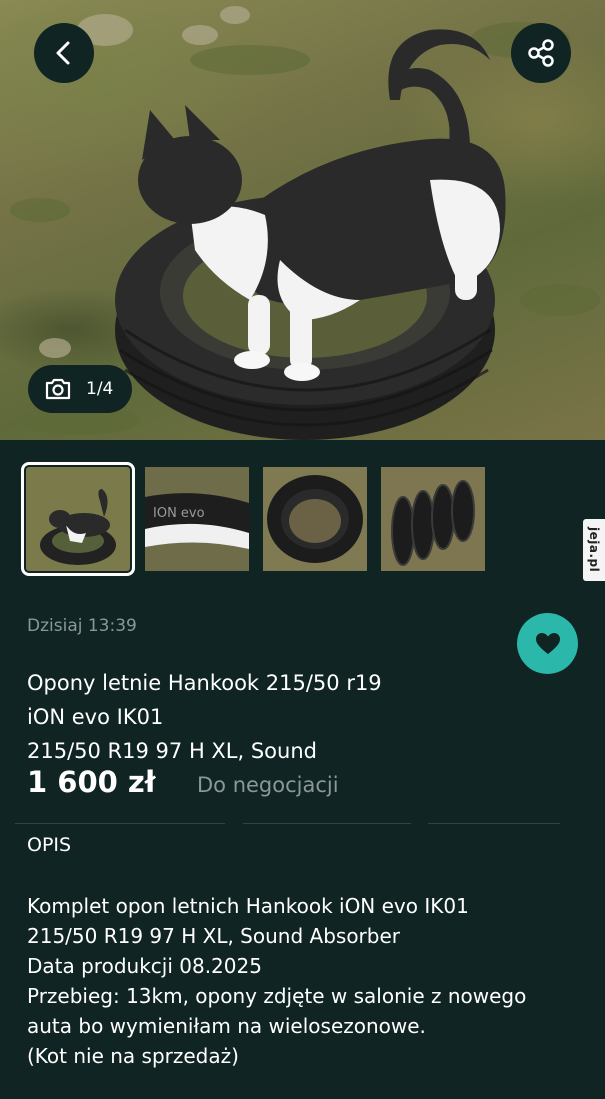 This screenshot has height=1099, width=605. I want to click on listing-price: 1 600 zł, so click(91, 782).